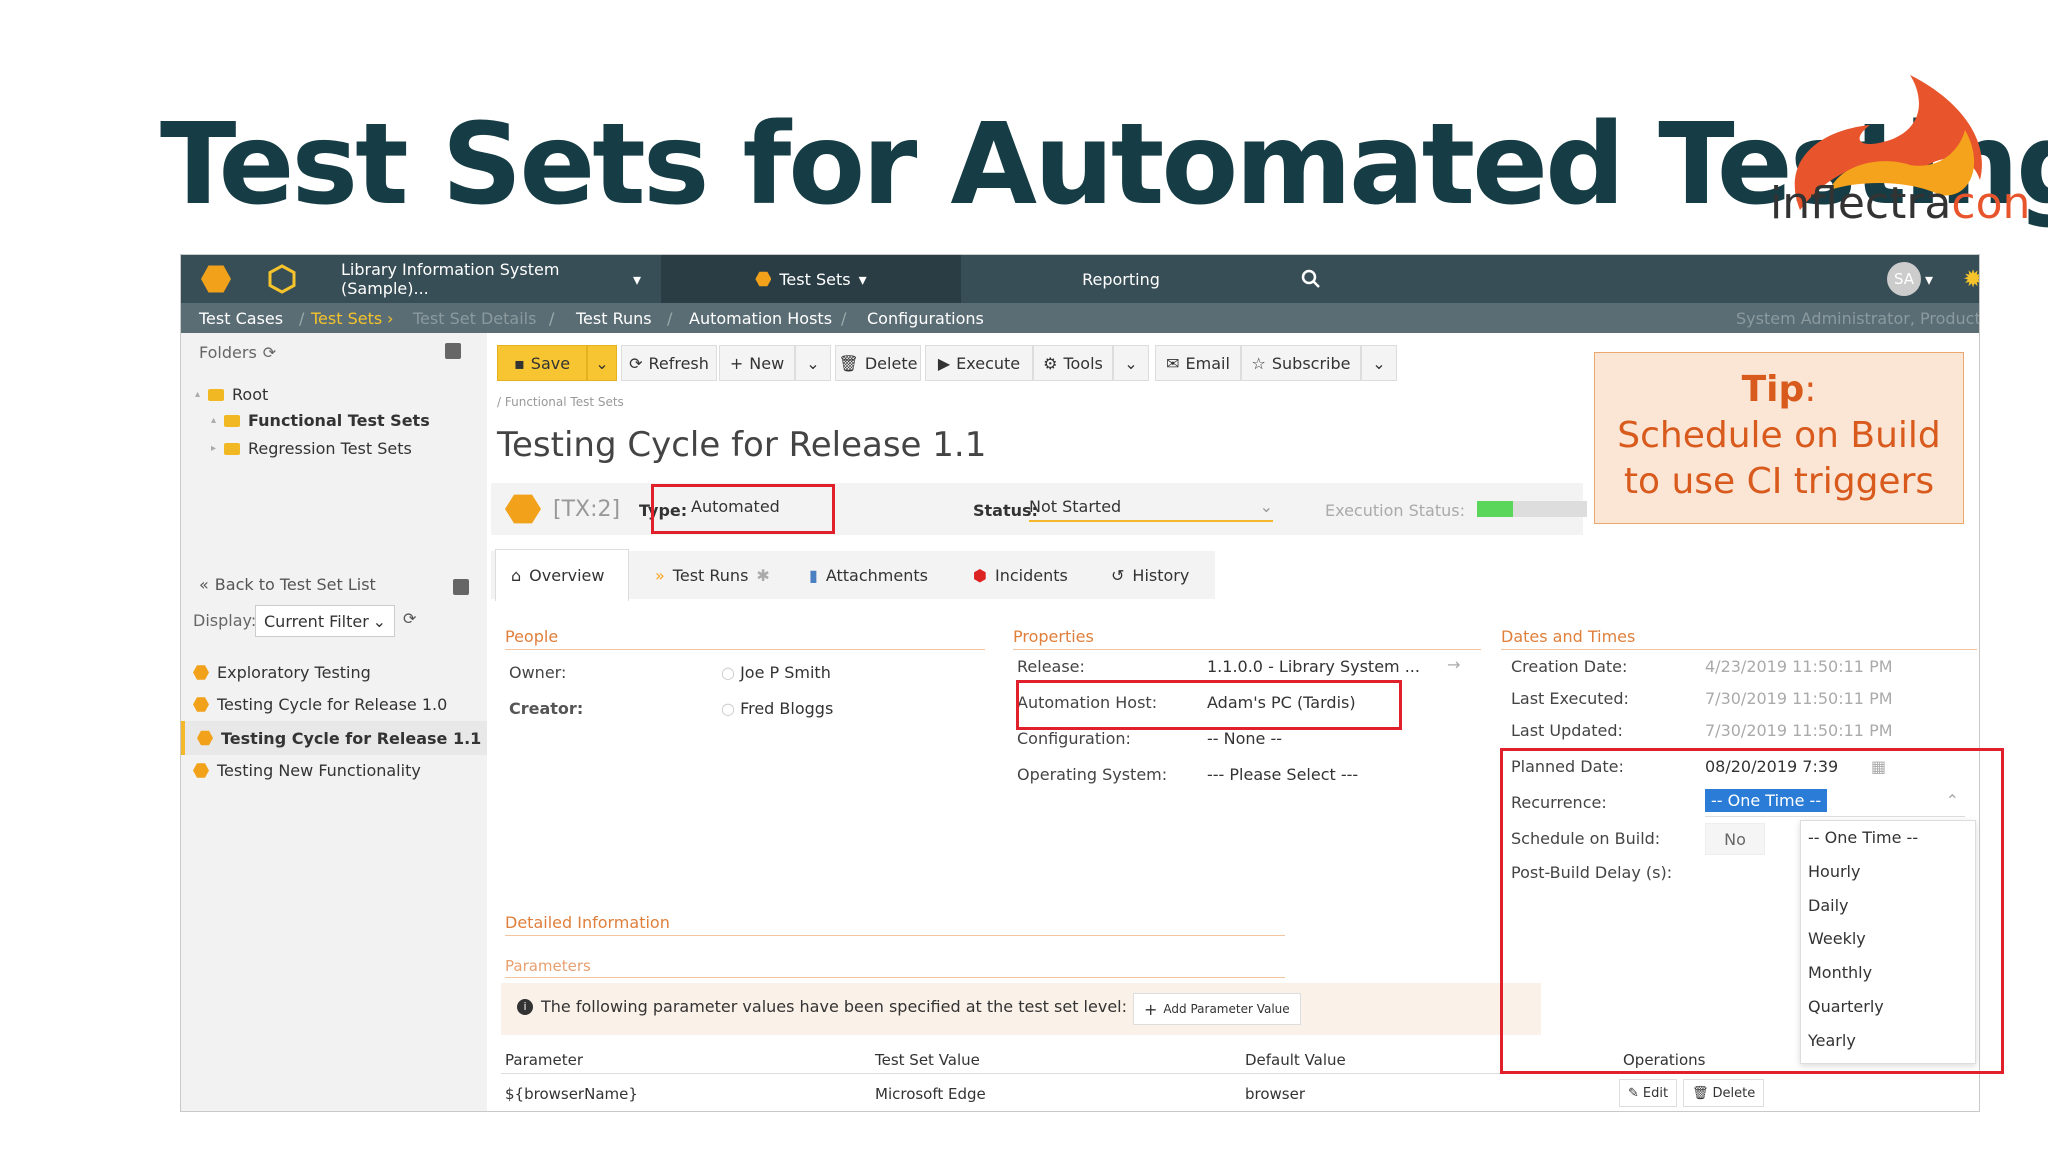 This screenshot has width=2048, height=1152. I want to click on hexagon-outline-icon, so click(282, 279).